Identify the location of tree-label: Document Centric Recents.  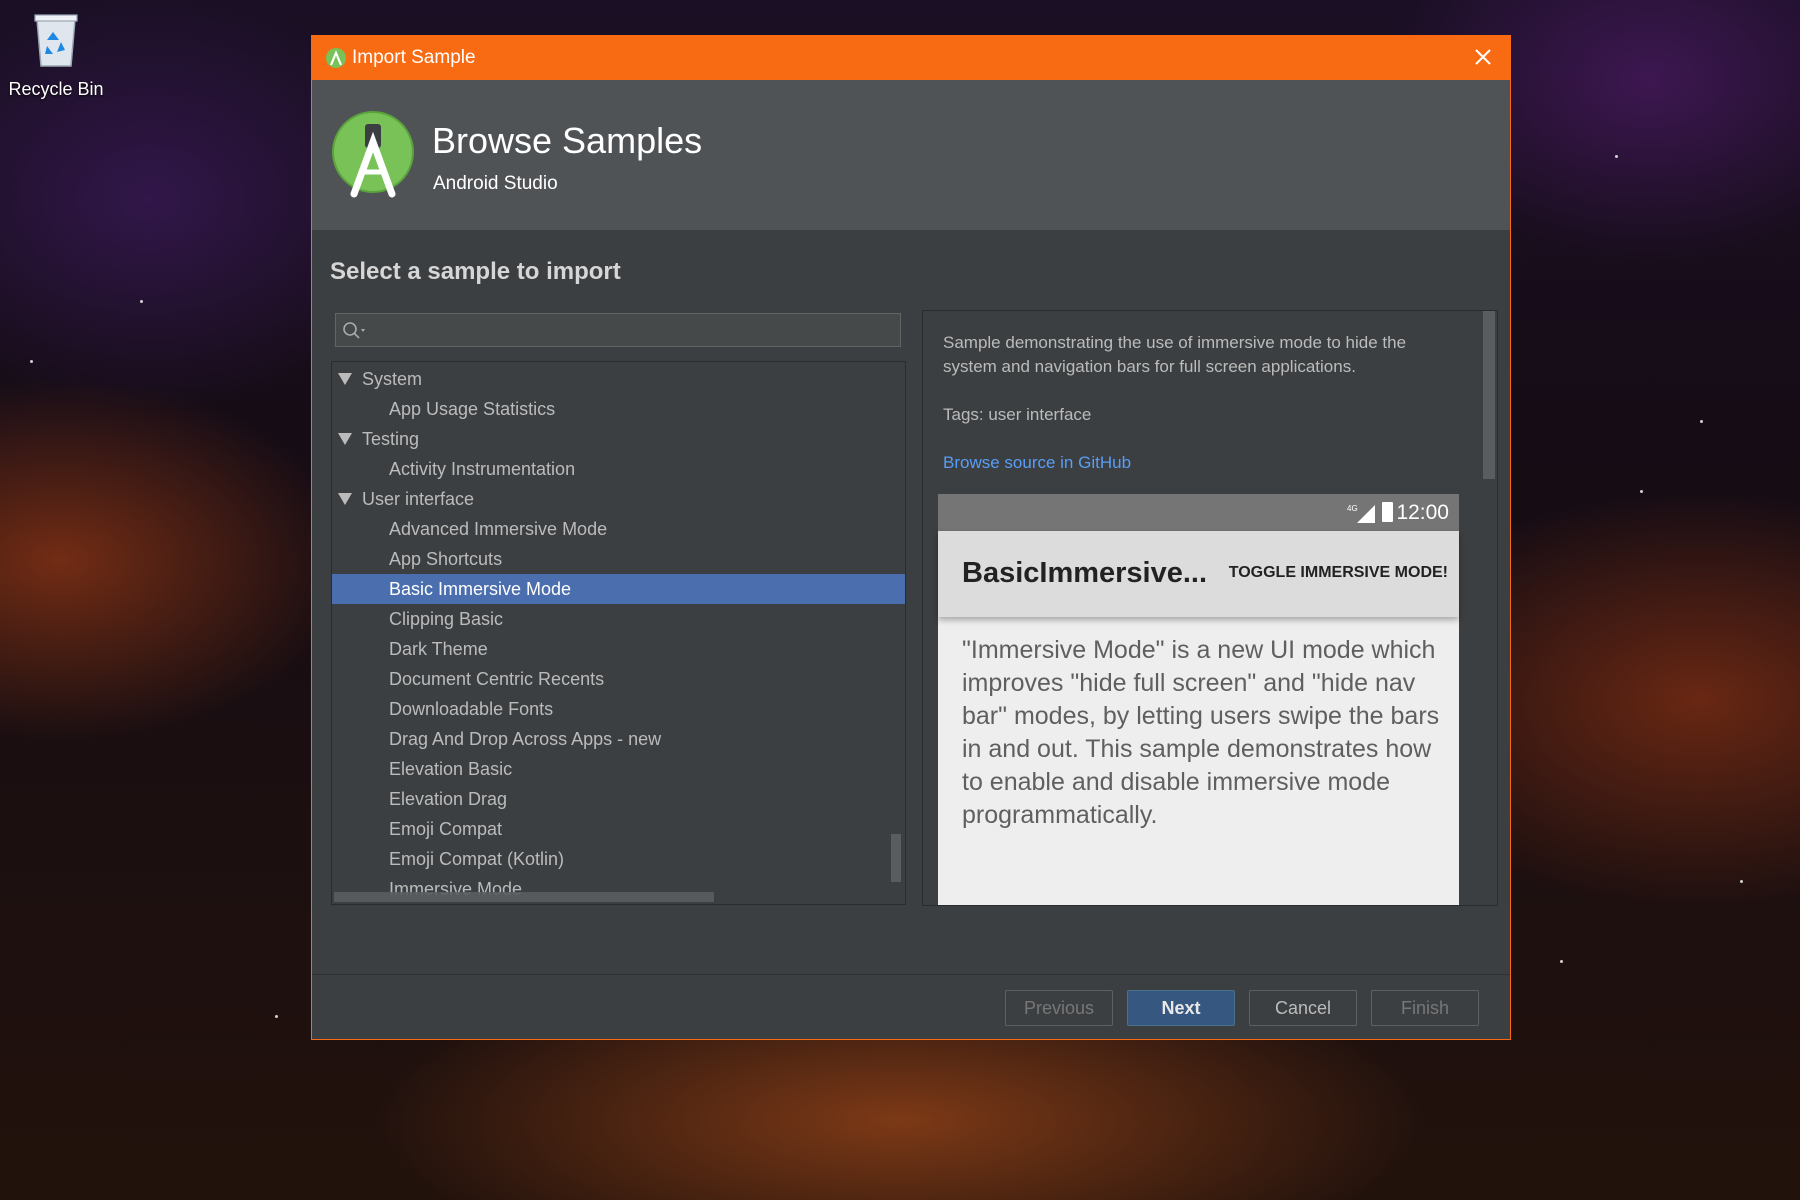
(497, 679).